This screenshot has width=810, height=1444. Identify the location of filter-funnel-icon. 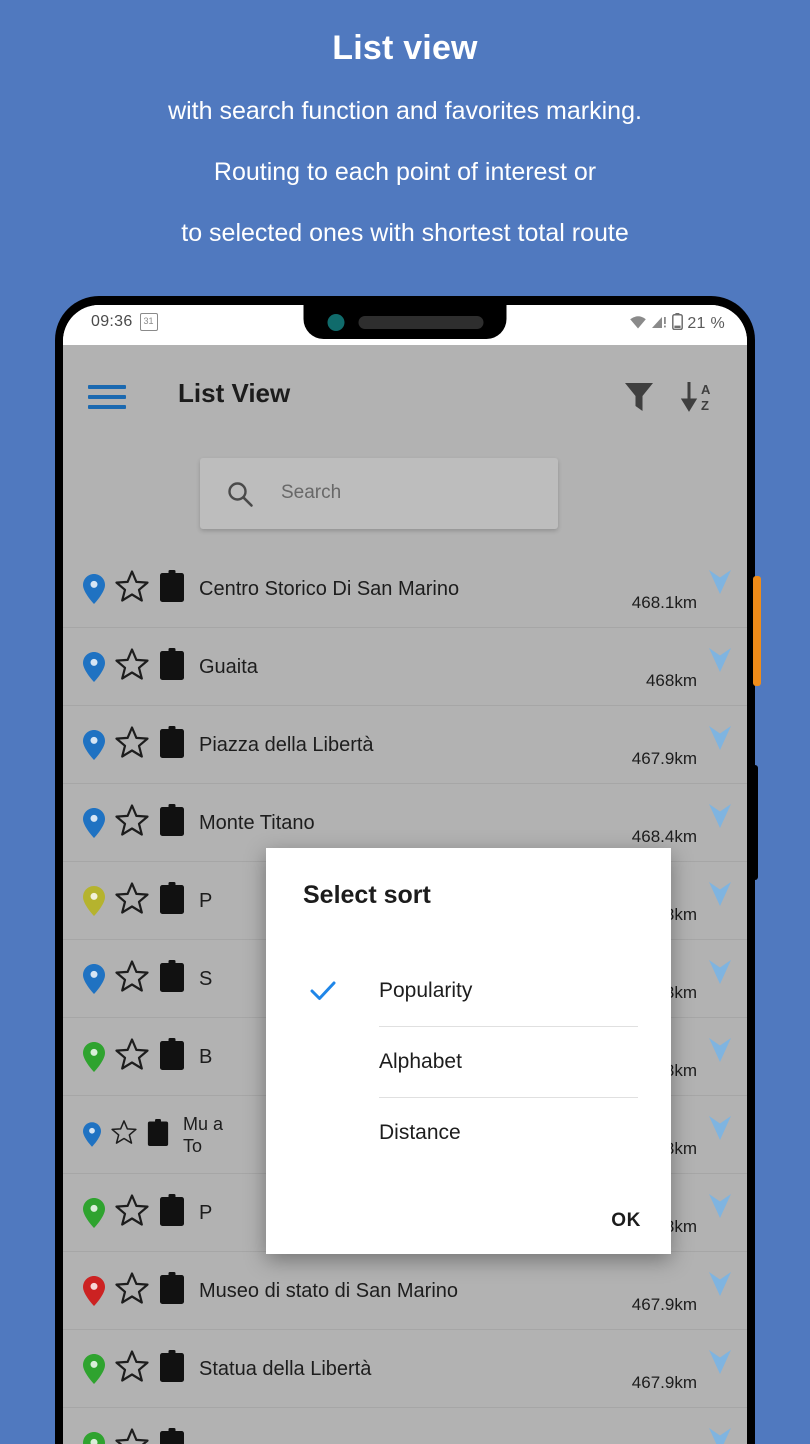
(639, 399).